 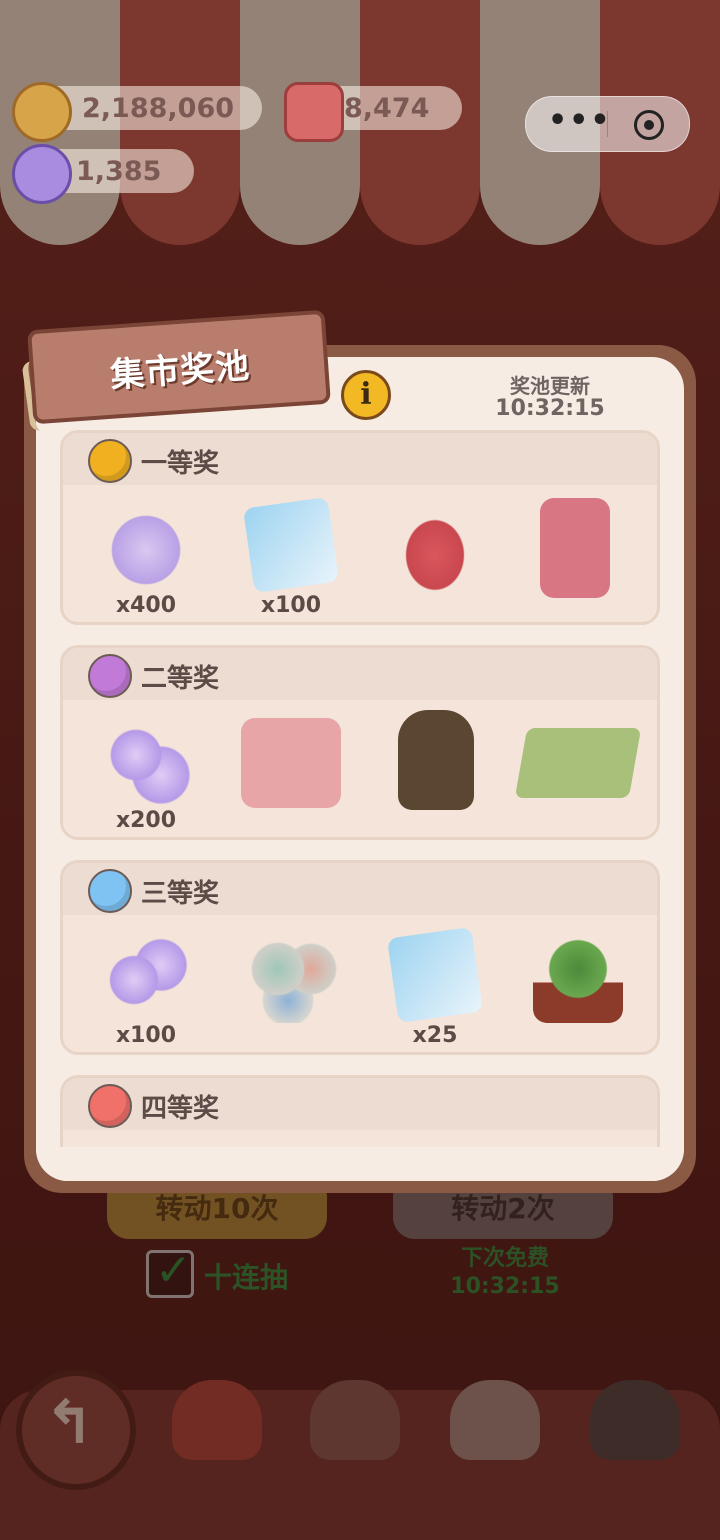 What do you see at coordinates (579, 121) in the screenshot?
I see `more-menu-button: •••` at bounding box center [579, 121].